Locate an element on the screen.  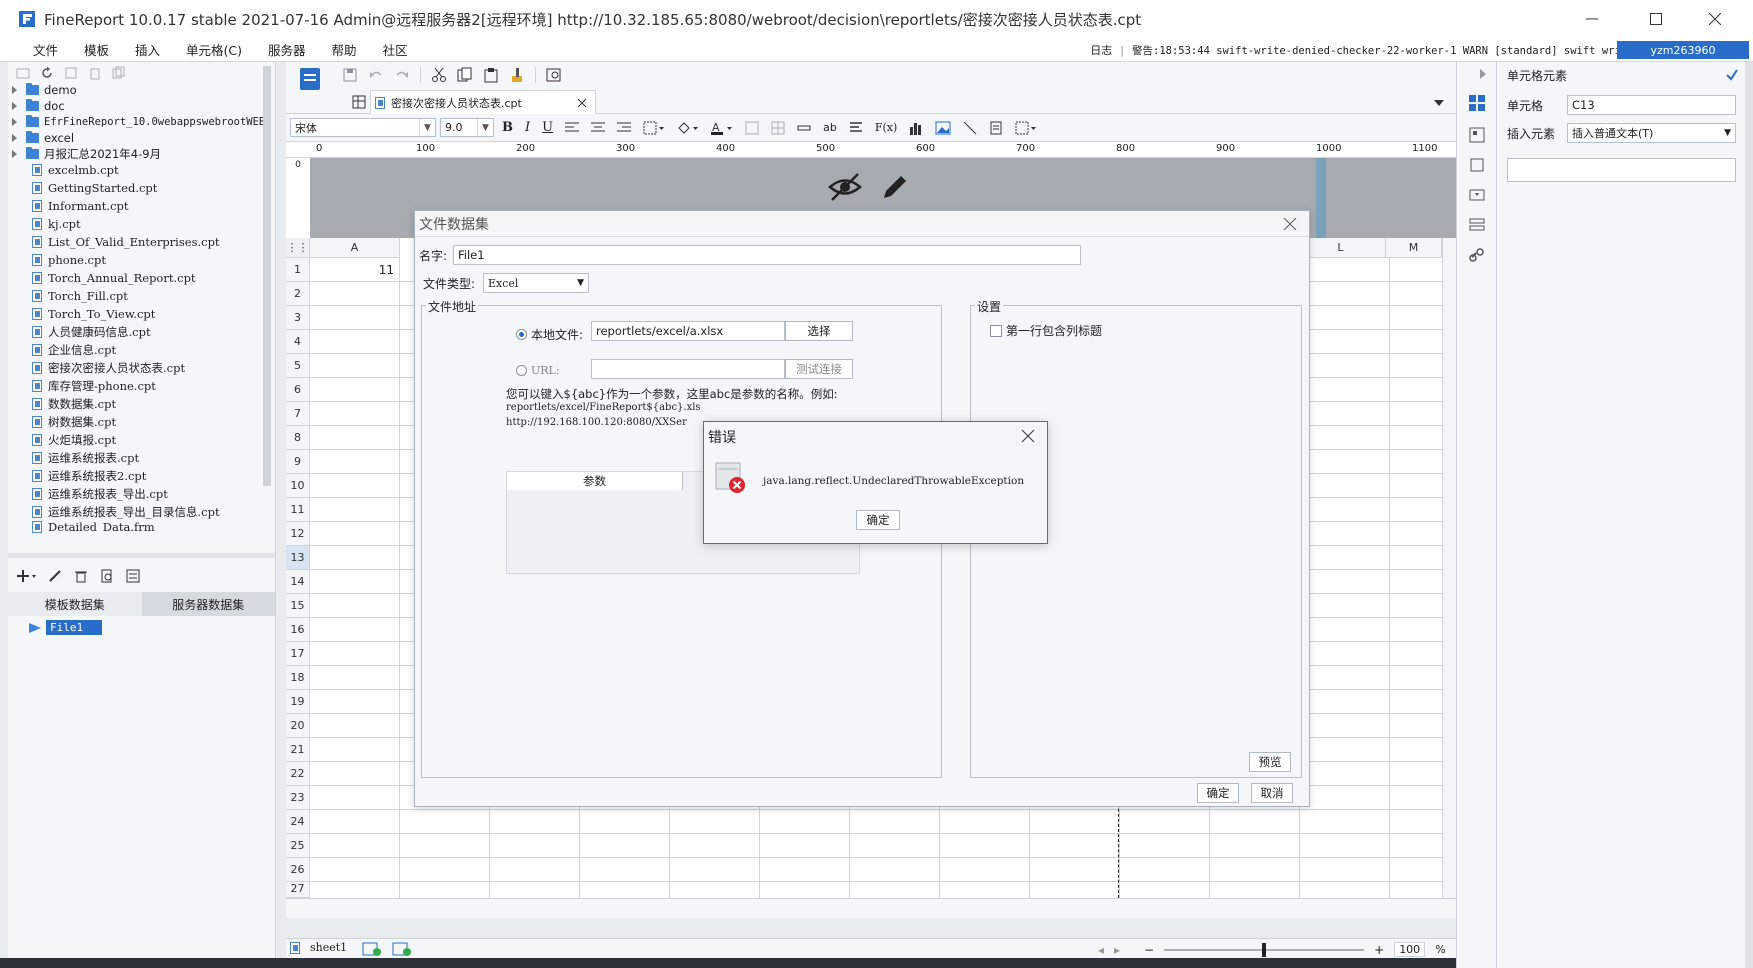
row-header: 22 is located at coordinates (298, 774).